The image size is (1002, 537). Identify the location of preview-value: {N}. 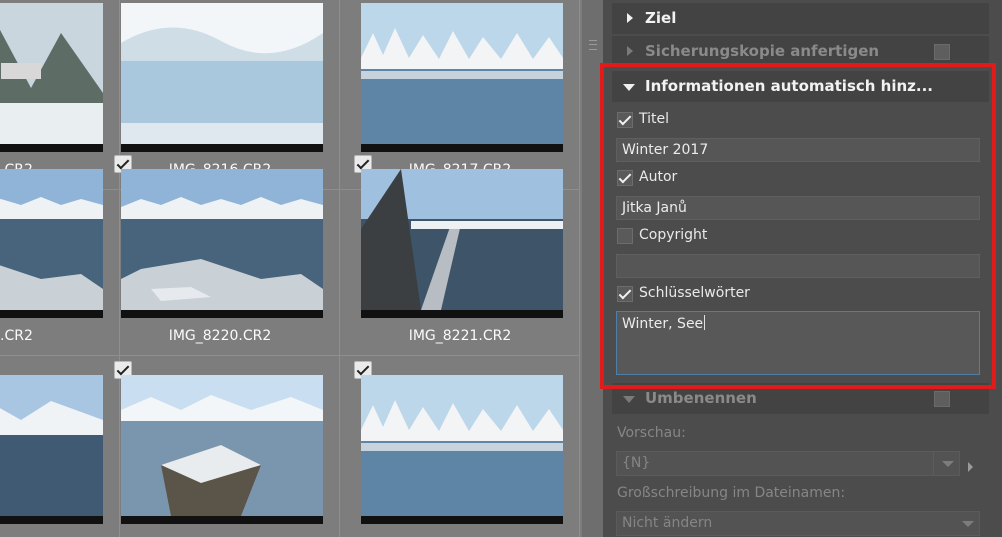
(636, 463).